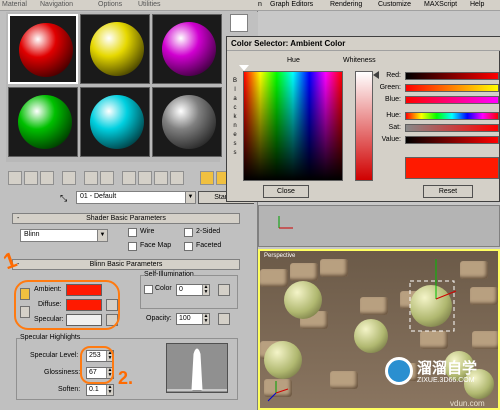 Image resolution: width=500 pixels, height=410 pixels. I want to click on reset-map-icon, so click(69, 178).